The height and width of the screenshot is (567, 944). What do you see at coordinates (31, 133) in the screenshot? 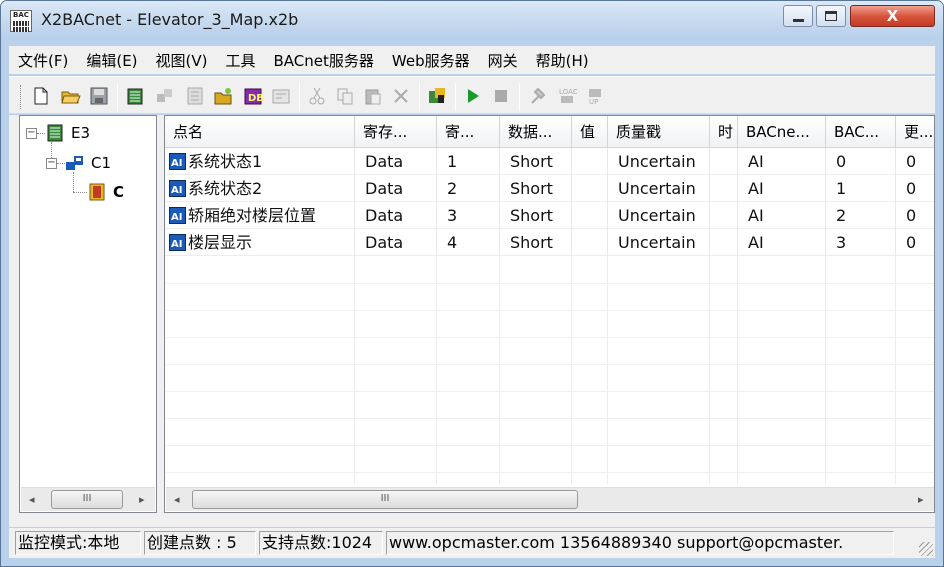
I see `tree-collapse-e3: −` at bounding box center [31, 133].